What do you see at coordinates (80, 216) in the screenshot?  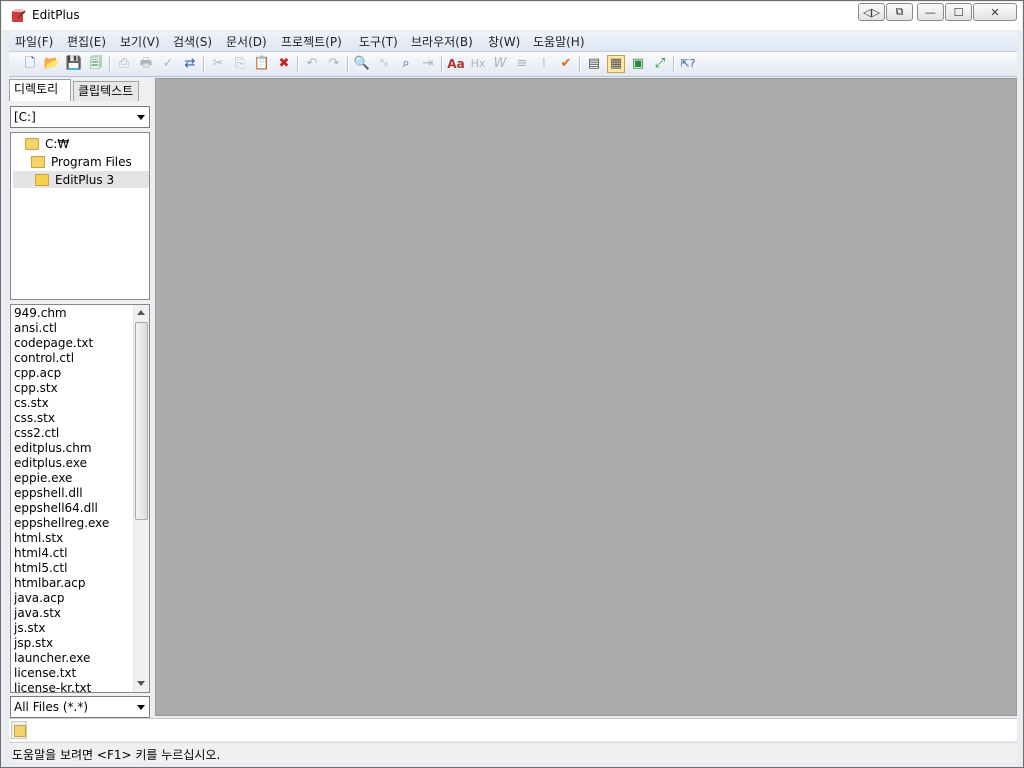 I see `folder-tree: C:₩ Program Files EditPlus 3` at bounding box center [80, 216].